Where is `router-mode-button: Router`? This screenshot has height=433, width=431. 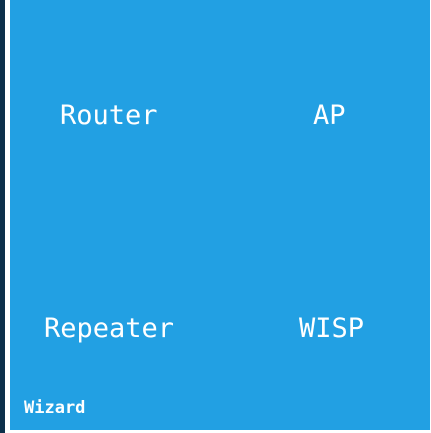 router-mode-button: Router is located at coordinates (109, 116).